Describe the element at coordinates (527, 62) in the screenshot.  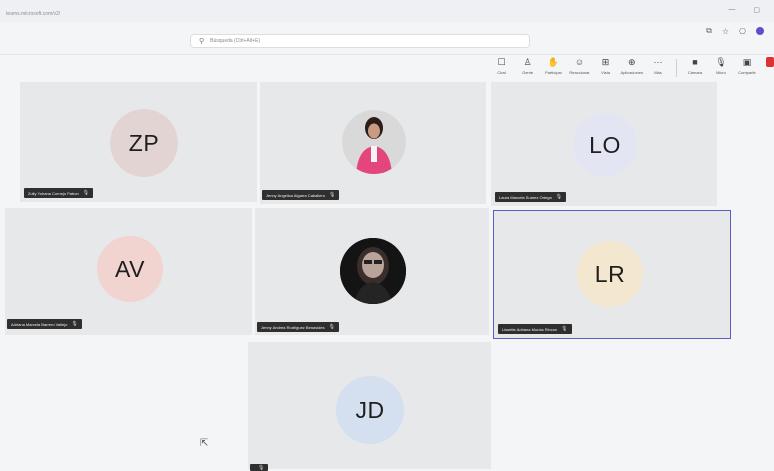
I see `people-icon: ♙` at that location.